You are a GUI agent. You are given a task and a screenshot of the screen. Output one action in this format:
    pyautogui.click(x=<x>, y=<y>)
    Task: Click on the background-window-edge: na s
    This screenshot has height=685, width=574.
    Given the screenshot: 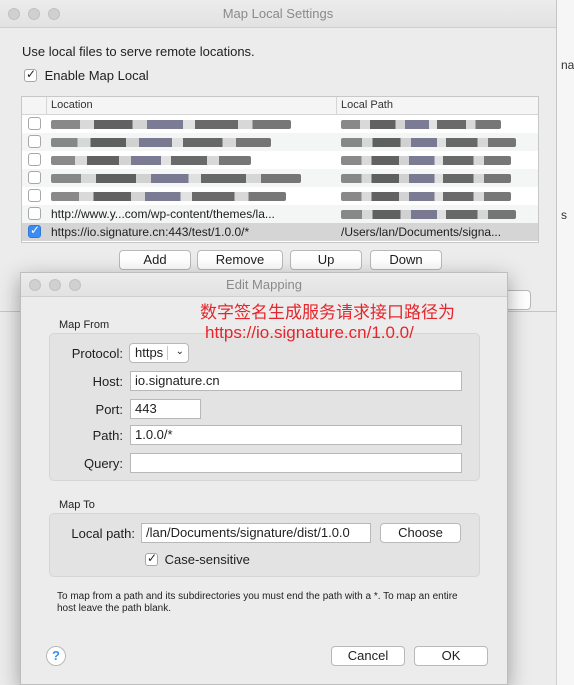 What is the action you would take?
    pyautogui.click(x=565, y=342)
    